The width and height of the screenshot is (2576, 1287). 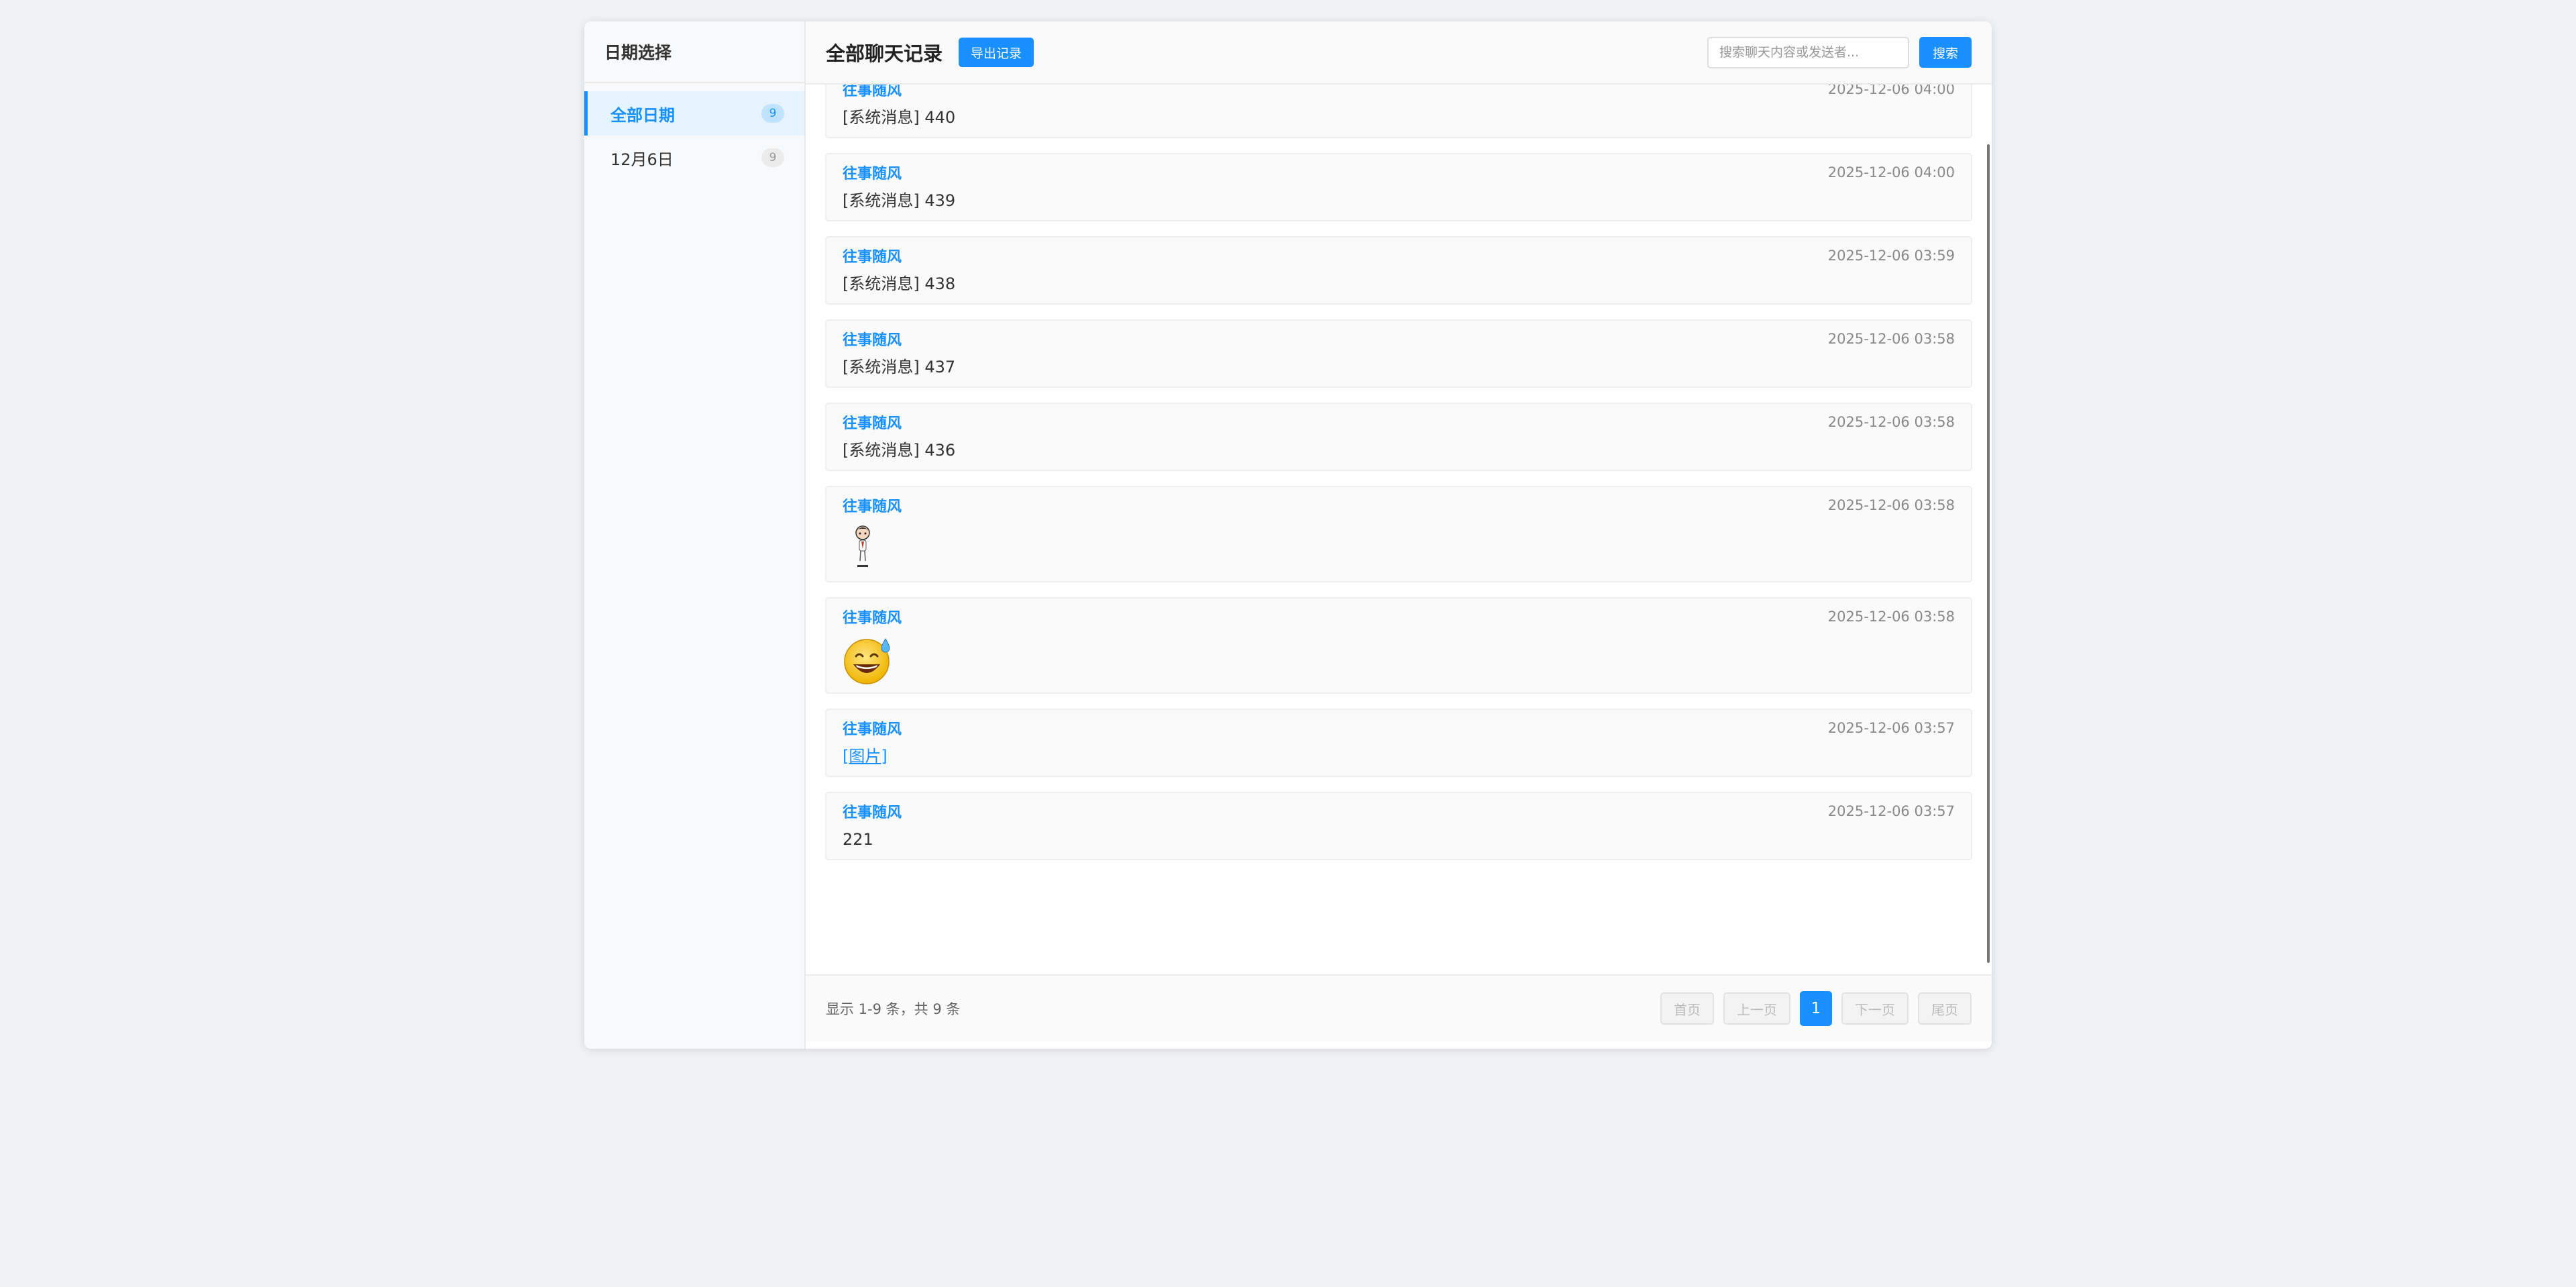 What do you see at coordinates (642, 115) in the screenshot?
I see `date-item-label: 全部日期` at bounding box center [642, 115].